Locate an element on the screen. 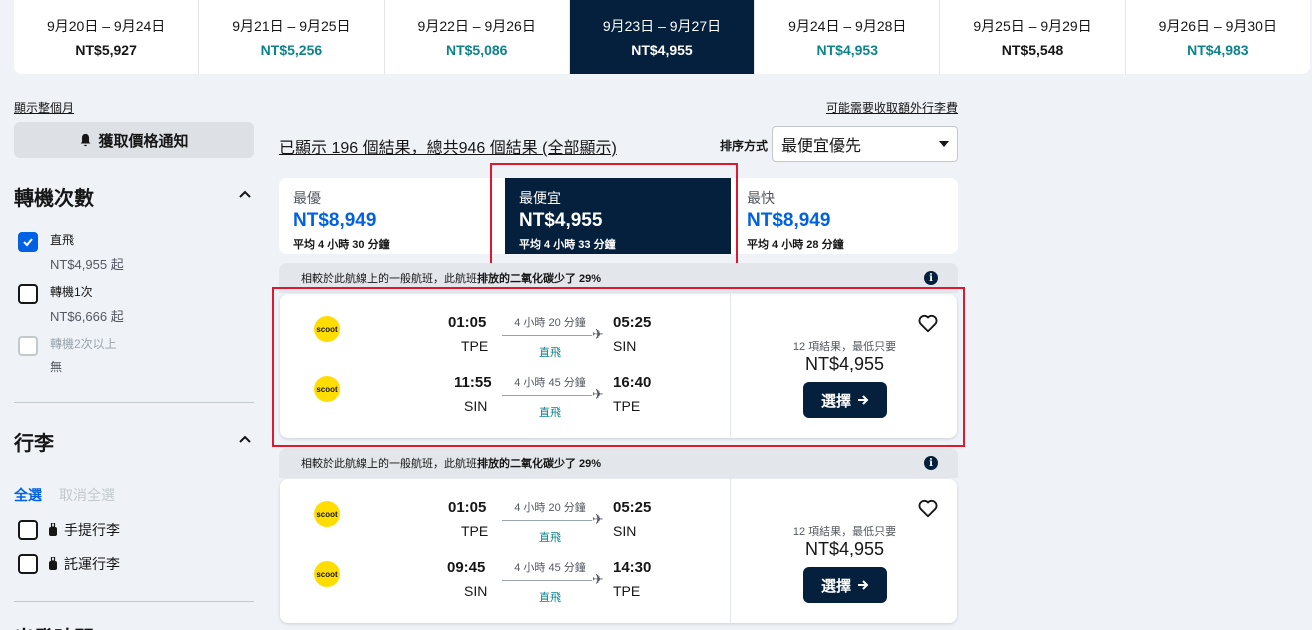 Image resolution: width=1312 pixels, height=630 pixels. stops-filter-title: 轉機次數 is located at coordinates (54, 199).